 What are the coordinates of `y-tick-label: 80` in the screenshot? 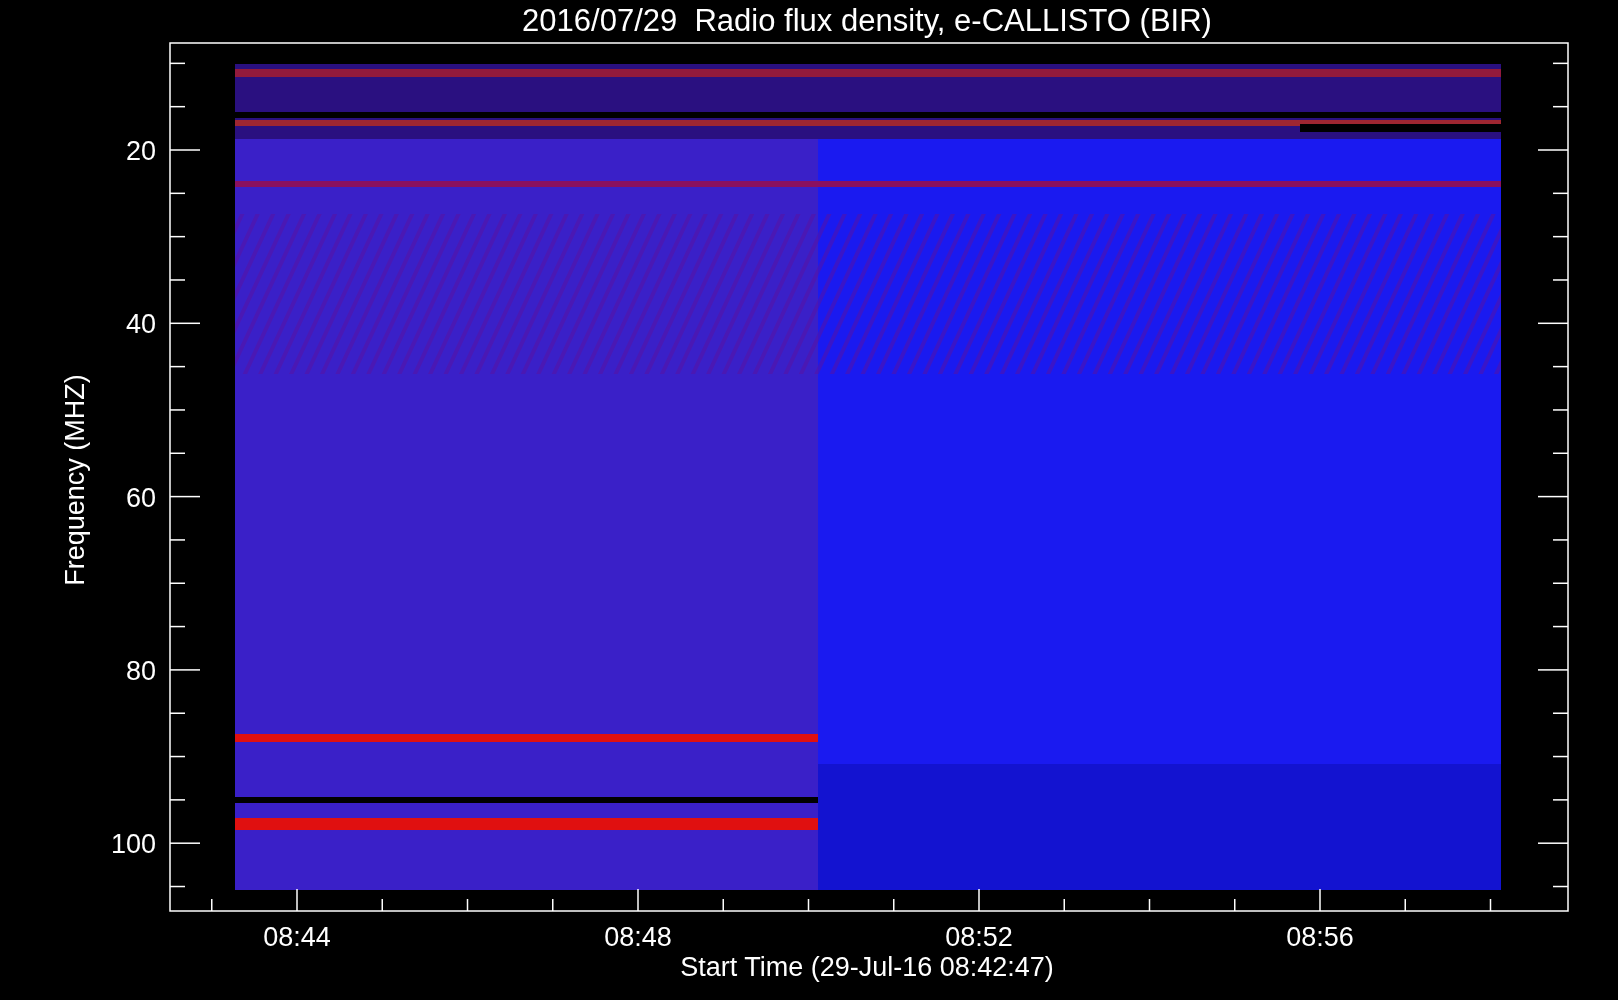 It's located at (140, 670).